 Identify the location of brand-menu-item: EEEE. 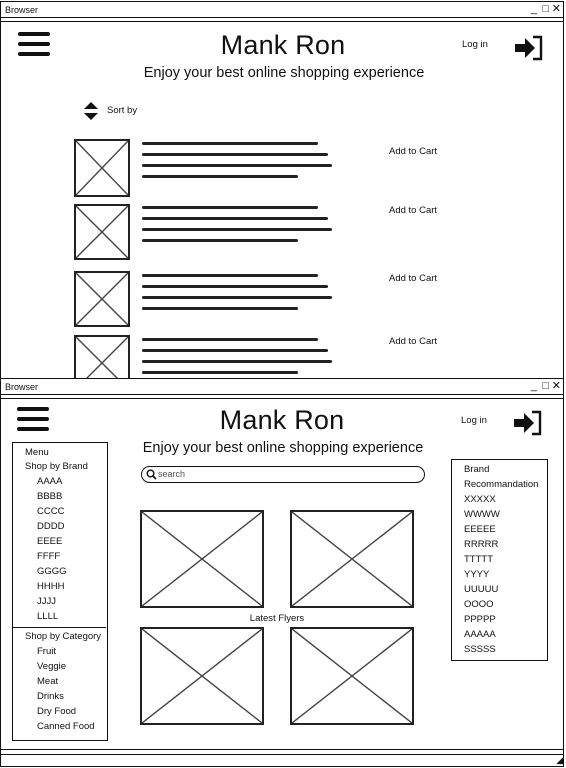
(49, 542).